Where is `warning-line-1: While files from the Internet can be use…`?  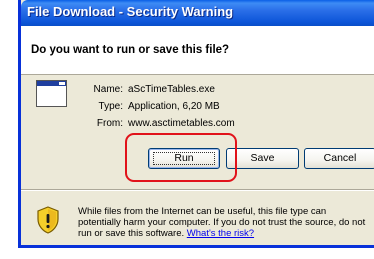
warning-line-1: While files from the Internet can be use… is located at coordinates (202, 211).